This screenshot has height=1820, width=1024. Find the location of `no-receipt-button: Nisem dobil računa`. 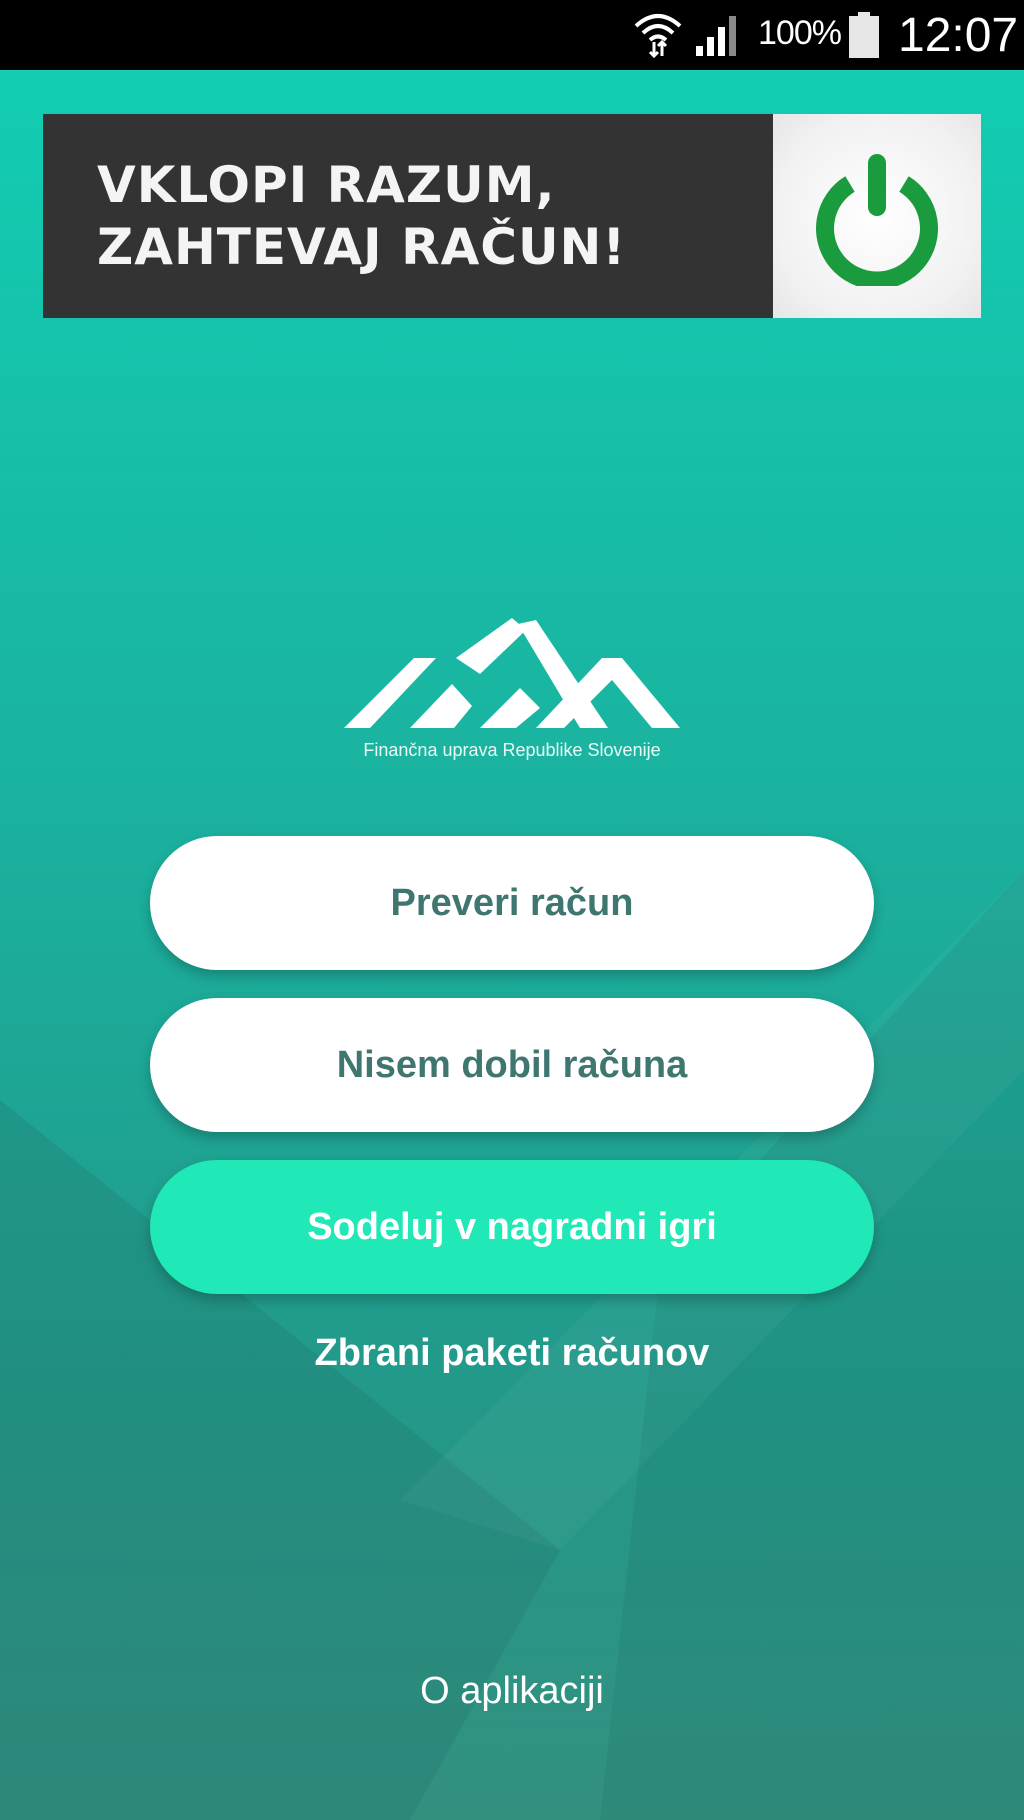

no-receipt-button: Nisem dobil računa is located at coordinates (512, 1065).